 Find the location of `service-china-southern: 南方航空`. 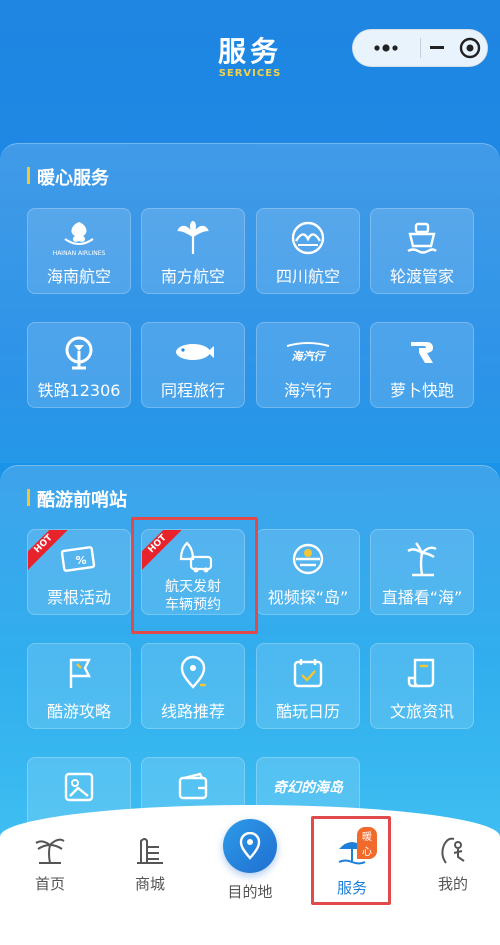

service-china-southern: 南方航空 is located at coordinates (193, 251).